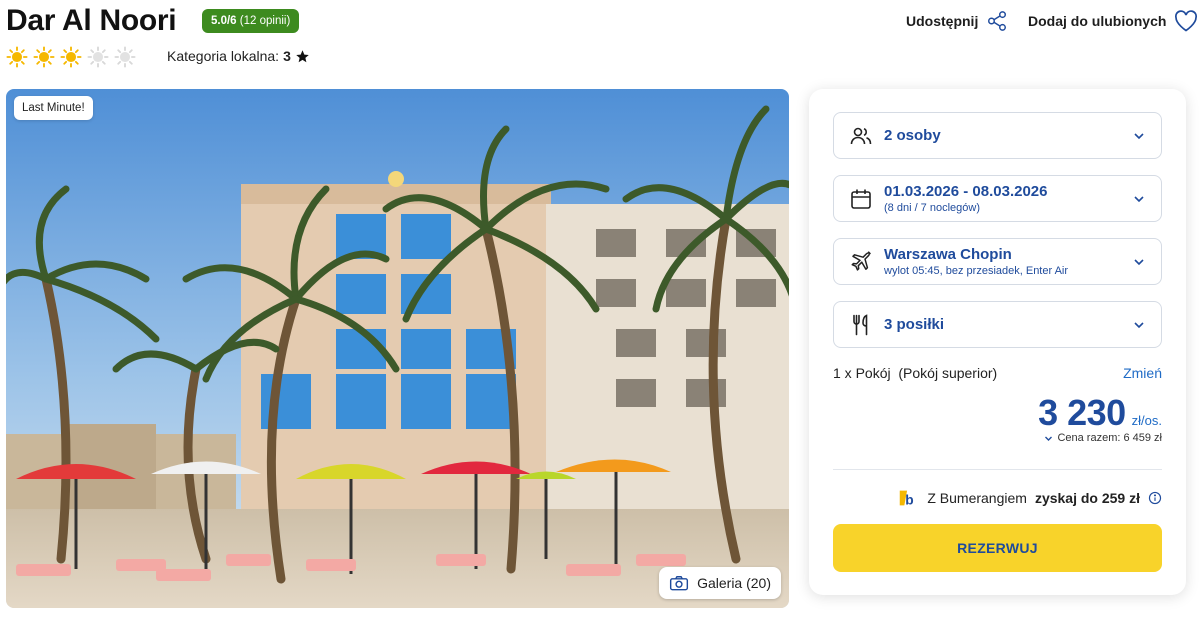  What do you see at coordinates (997, 21) in the screenshot?
I see `share-icon` at bounding box center [997, 21].